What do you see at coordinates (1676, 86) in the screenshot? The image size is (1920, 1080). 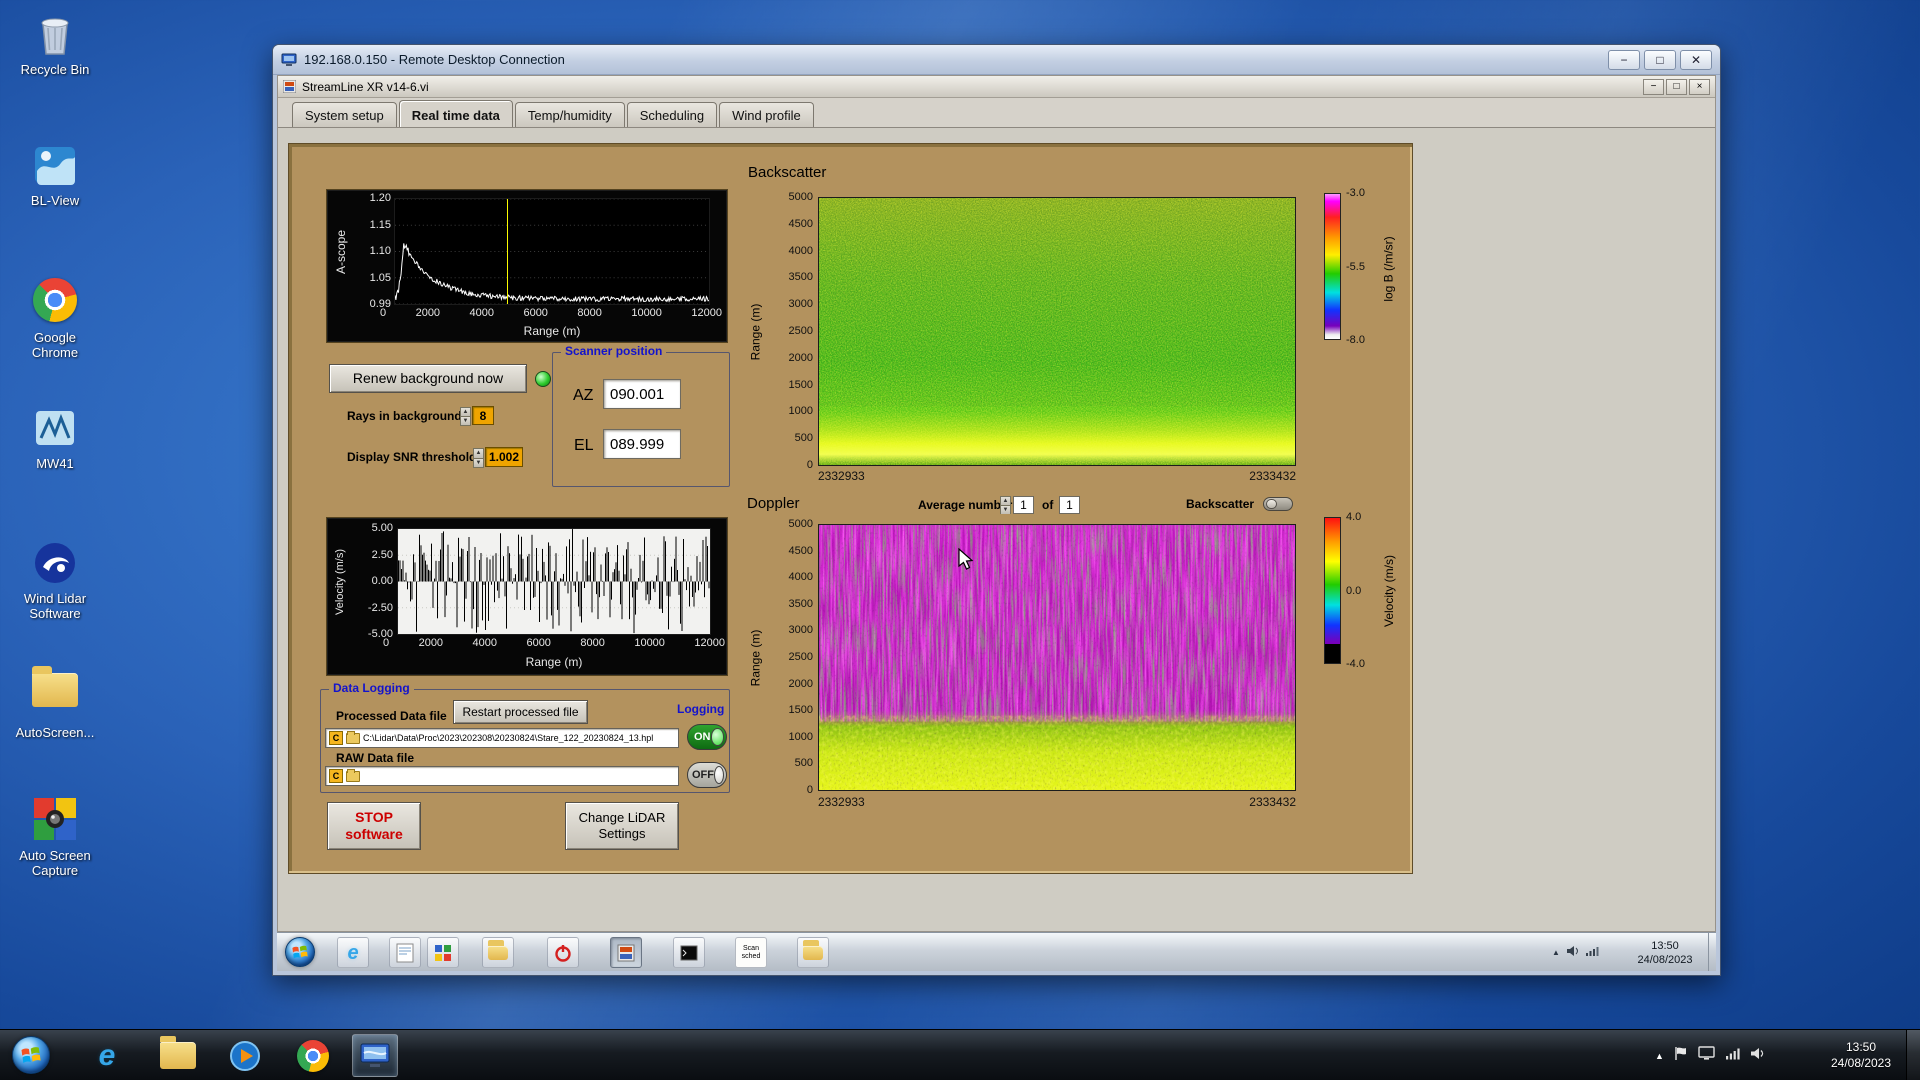 I see `vi-restore-button: □` at bounding box center [1676, 86].